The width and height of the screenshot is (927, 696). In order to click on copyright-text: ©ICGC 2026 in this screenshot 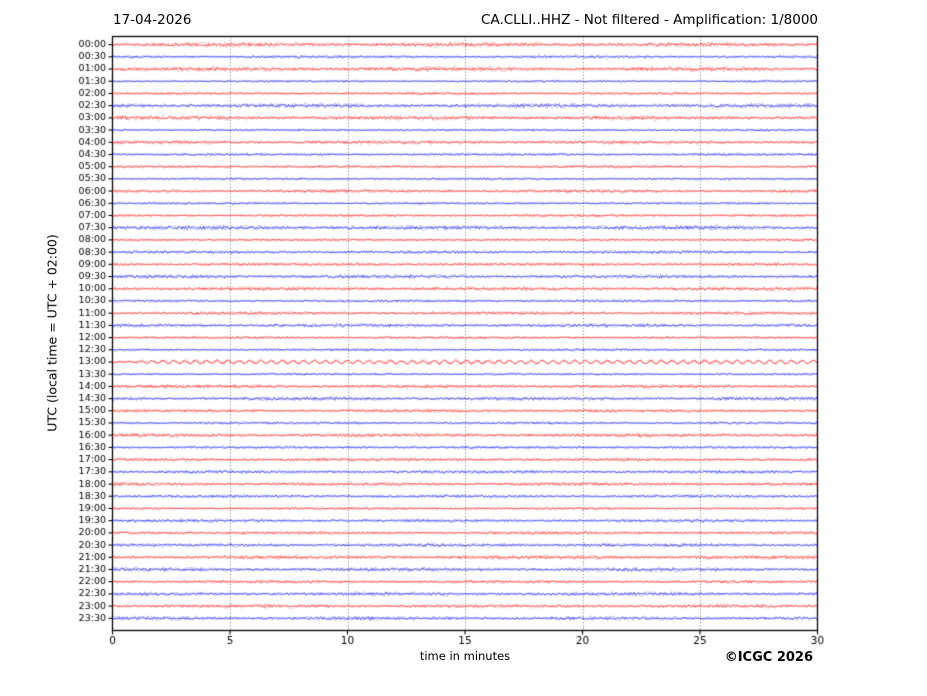, I will do `click(768, 657)`.